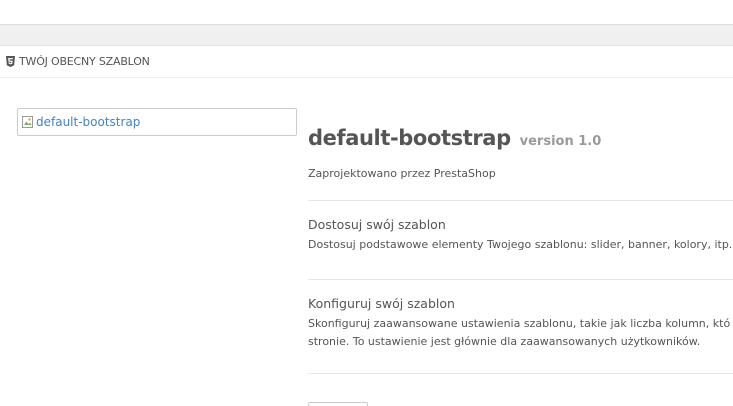 The height and width of the screenshot is (406, 733). What do you see at coordinates (88, 122) in the screenshot?
I see `preview-alt-text: default-bootstrap` at bounding box center [88, 122].